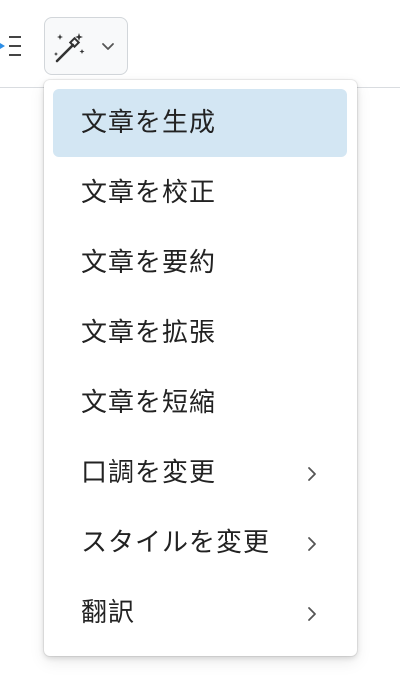  Describe the element at coordinates (149, 123) in the screenshot. I see `menu-item-label: 文章を生成` at that location.